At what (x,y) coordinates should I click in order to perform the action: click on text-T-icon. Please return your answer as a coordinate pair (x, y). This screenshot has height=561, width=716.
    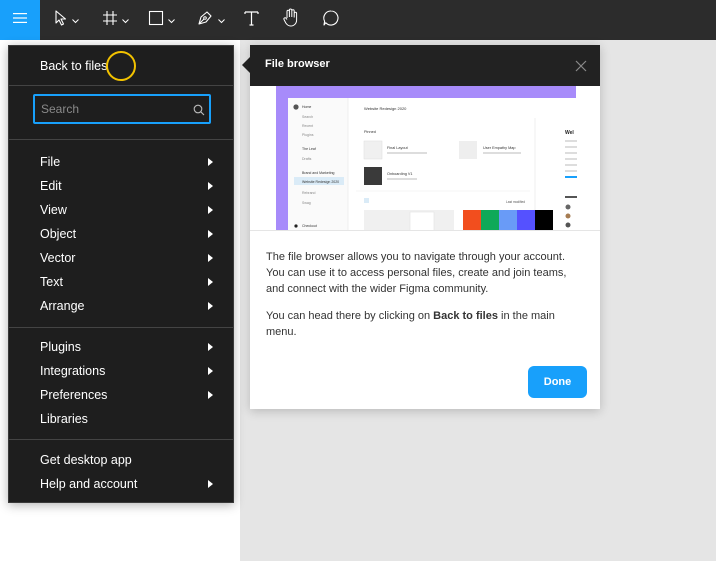
    Looking at the image, I should click on (251, 20).